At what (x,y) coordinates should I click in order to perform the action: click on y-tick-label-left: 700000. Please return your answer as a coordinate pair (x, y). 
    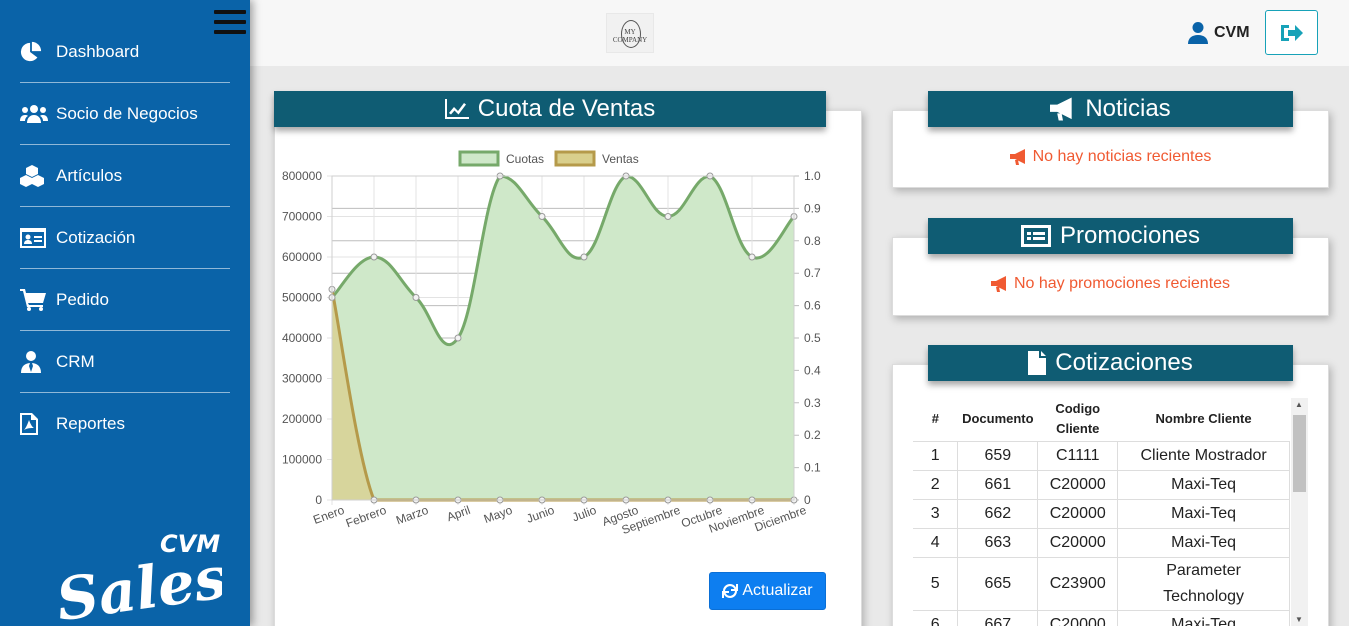
    Looking at the image, I should click on (302, 217).